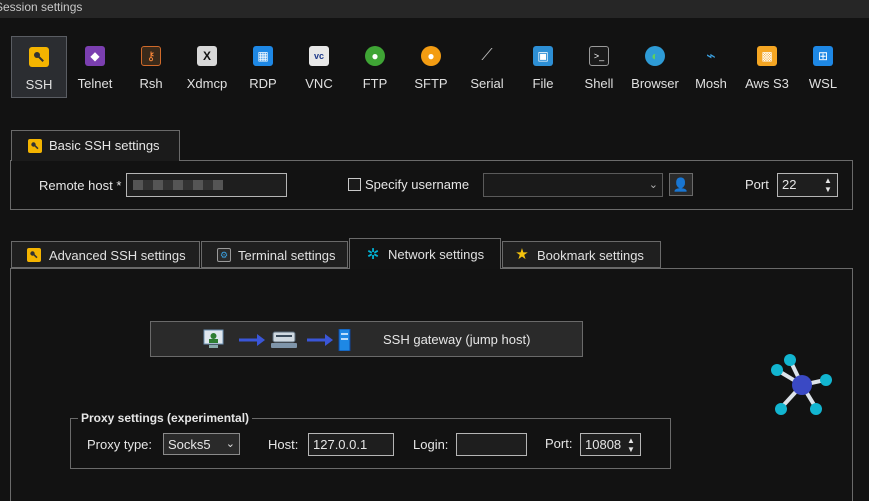  What do you see at coordinates (277, 340) in the screenshot?
I see `gateway-diagram-icon` at bounding box center [277, 340].